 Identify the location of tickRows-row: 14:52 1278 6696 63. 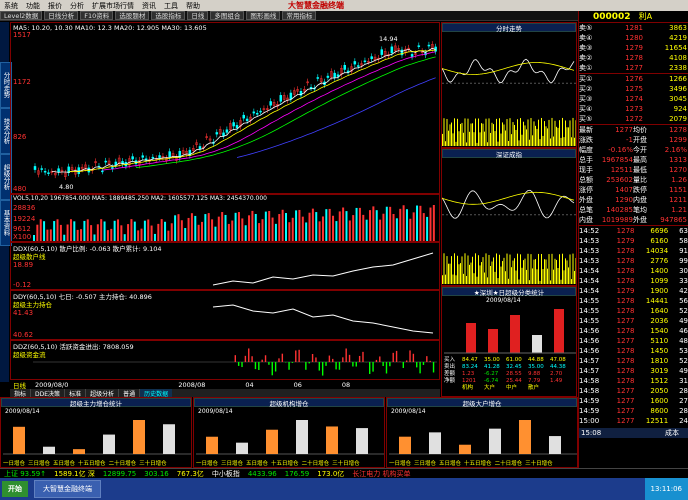
(633, 231).